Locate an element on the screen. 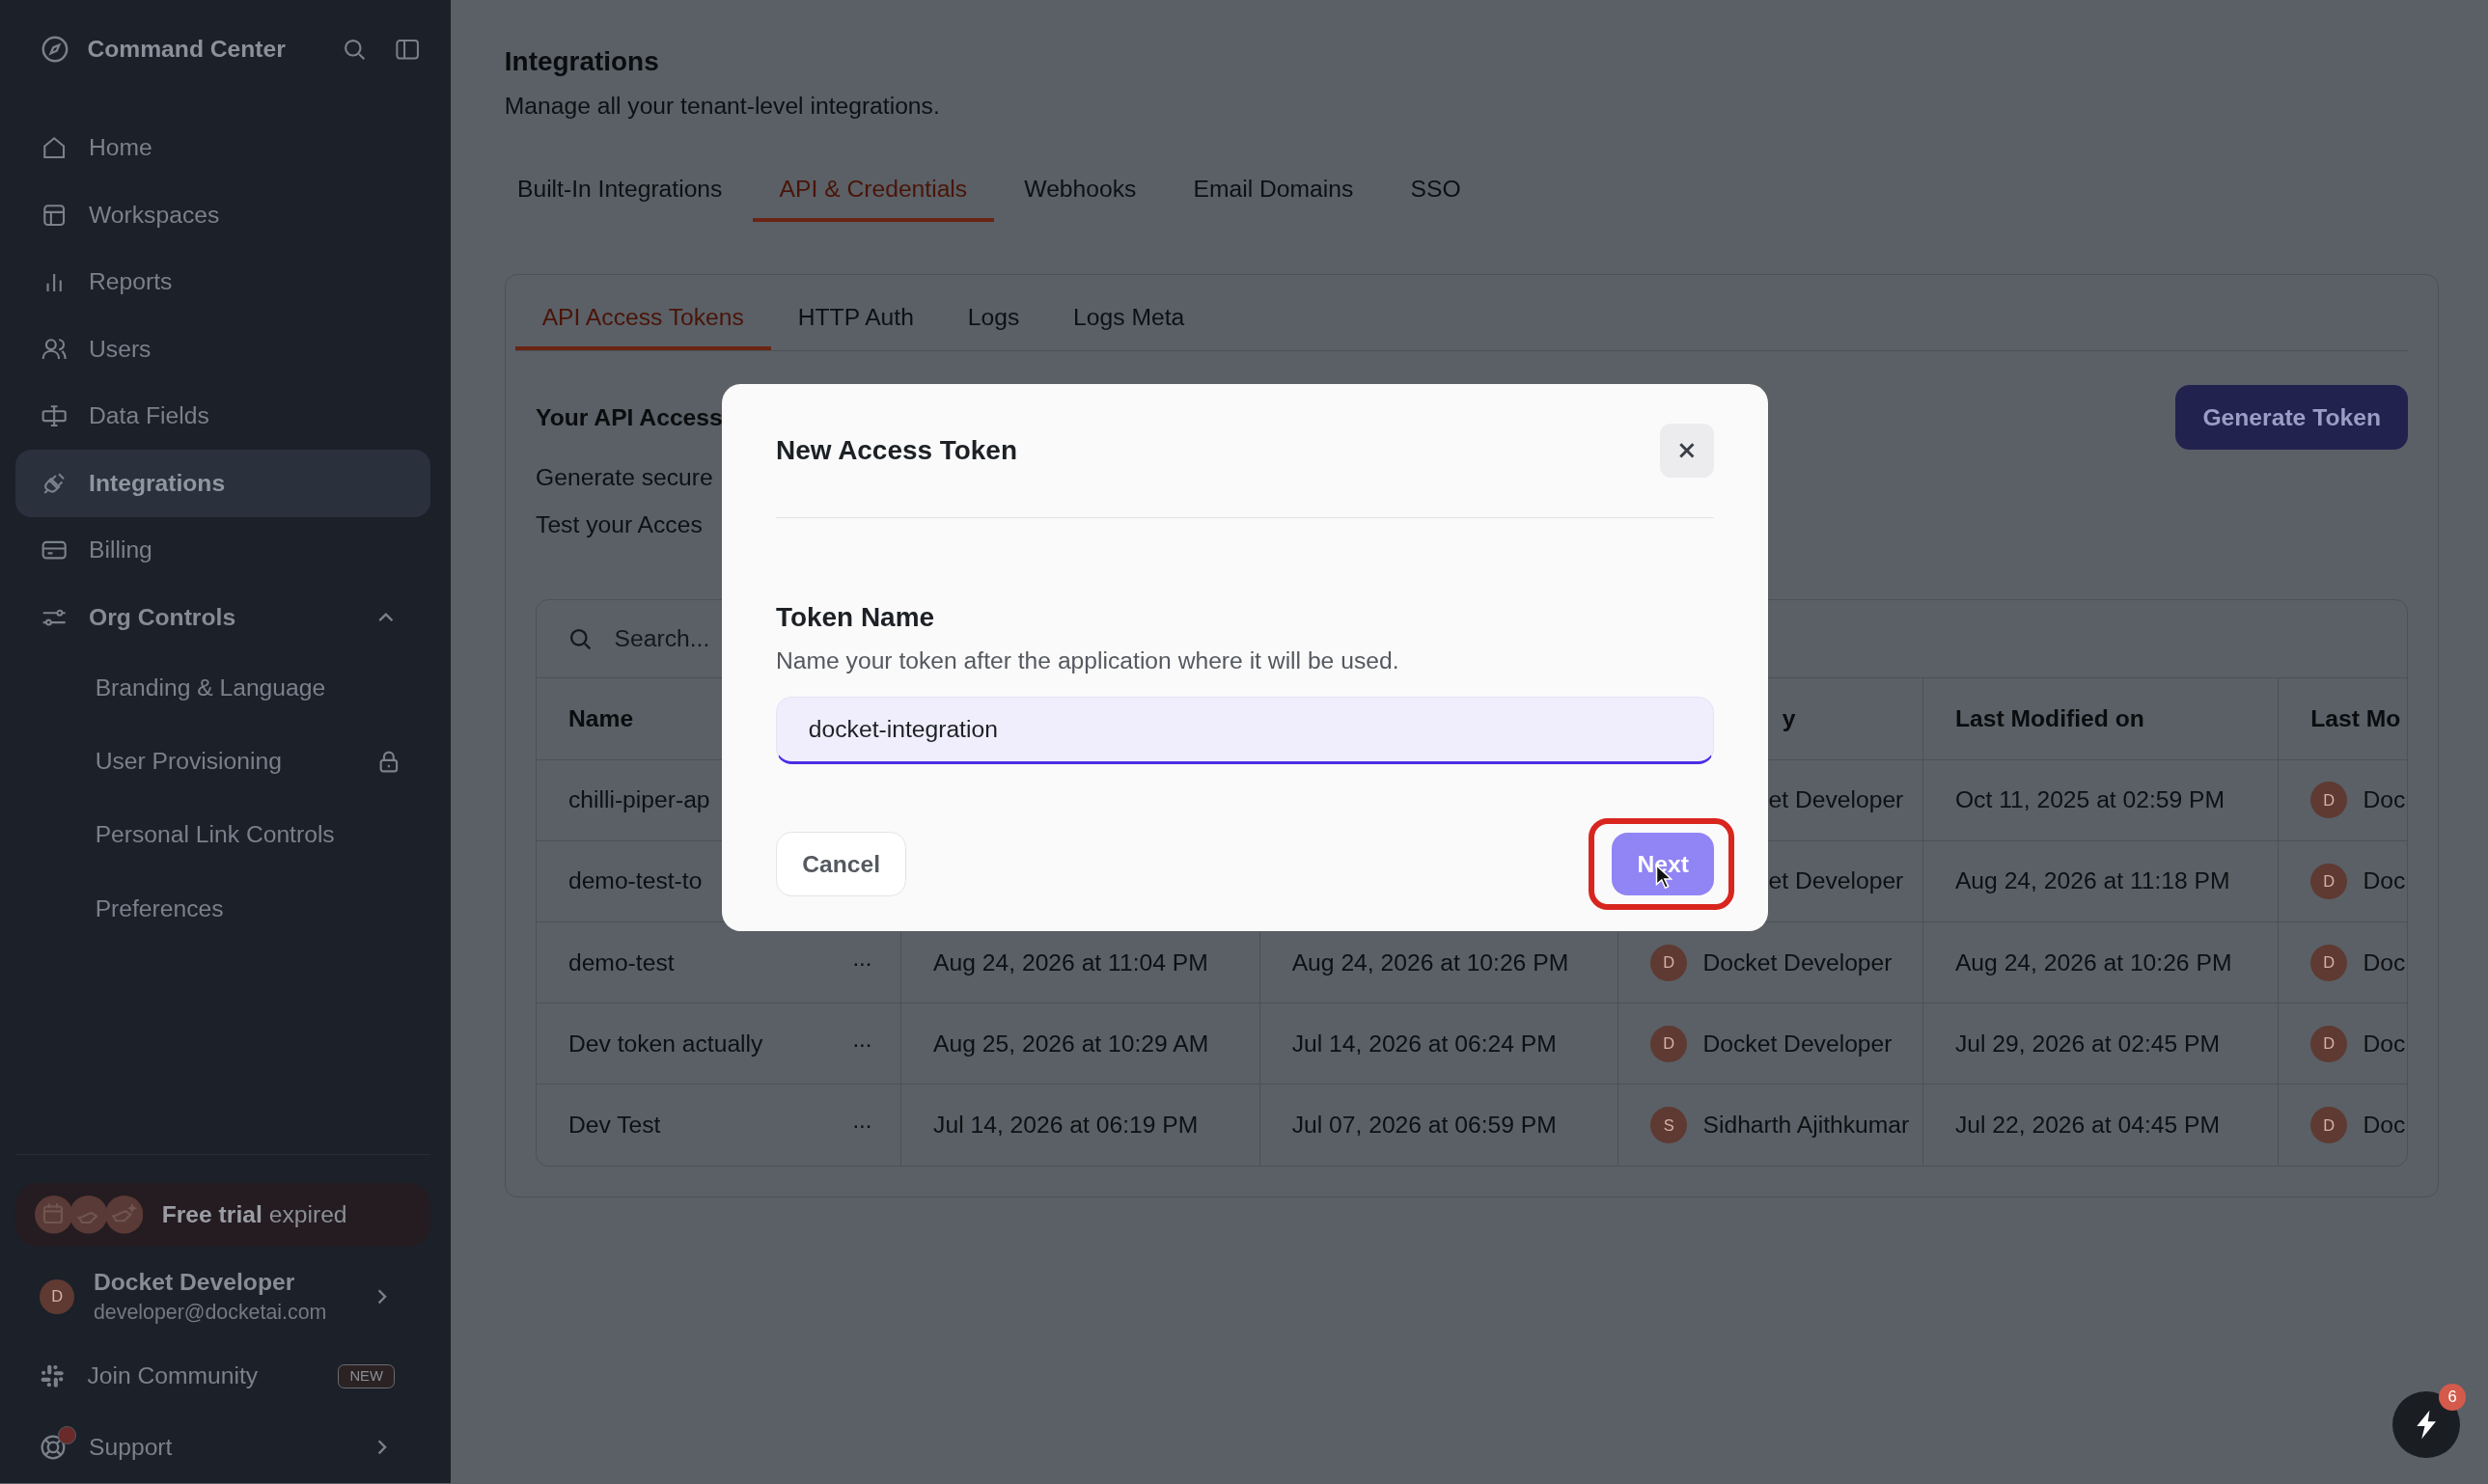  table-cell: Aug 24, 2026 at 11:04 PM is located at coordinates (1070, 962).